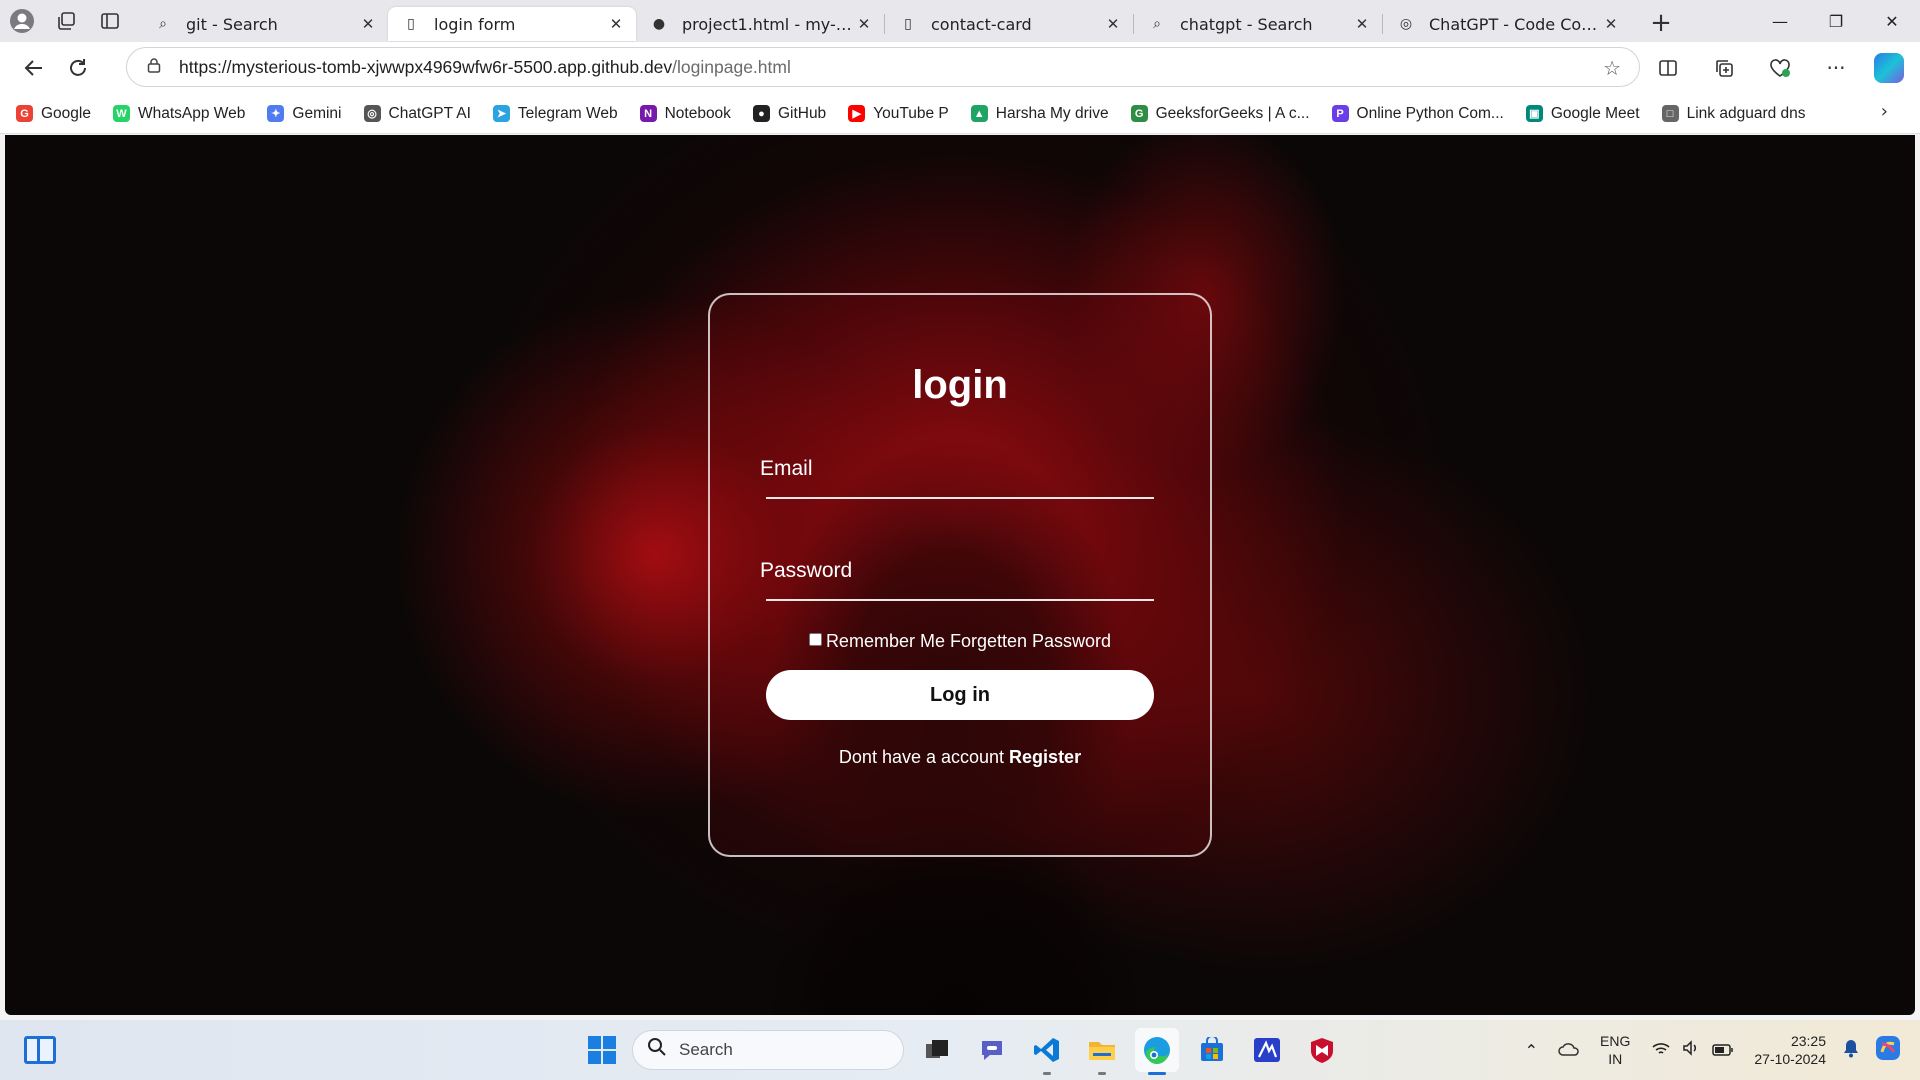  I want to click on chevron-right-icon: ›, so click(1884, 111).